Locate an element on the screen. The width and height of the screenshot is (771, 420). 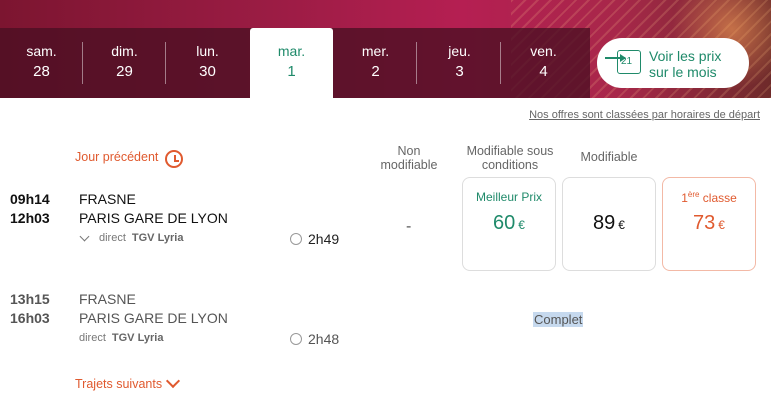
departure-time: 09h14 is located at coordinates (30, 199).